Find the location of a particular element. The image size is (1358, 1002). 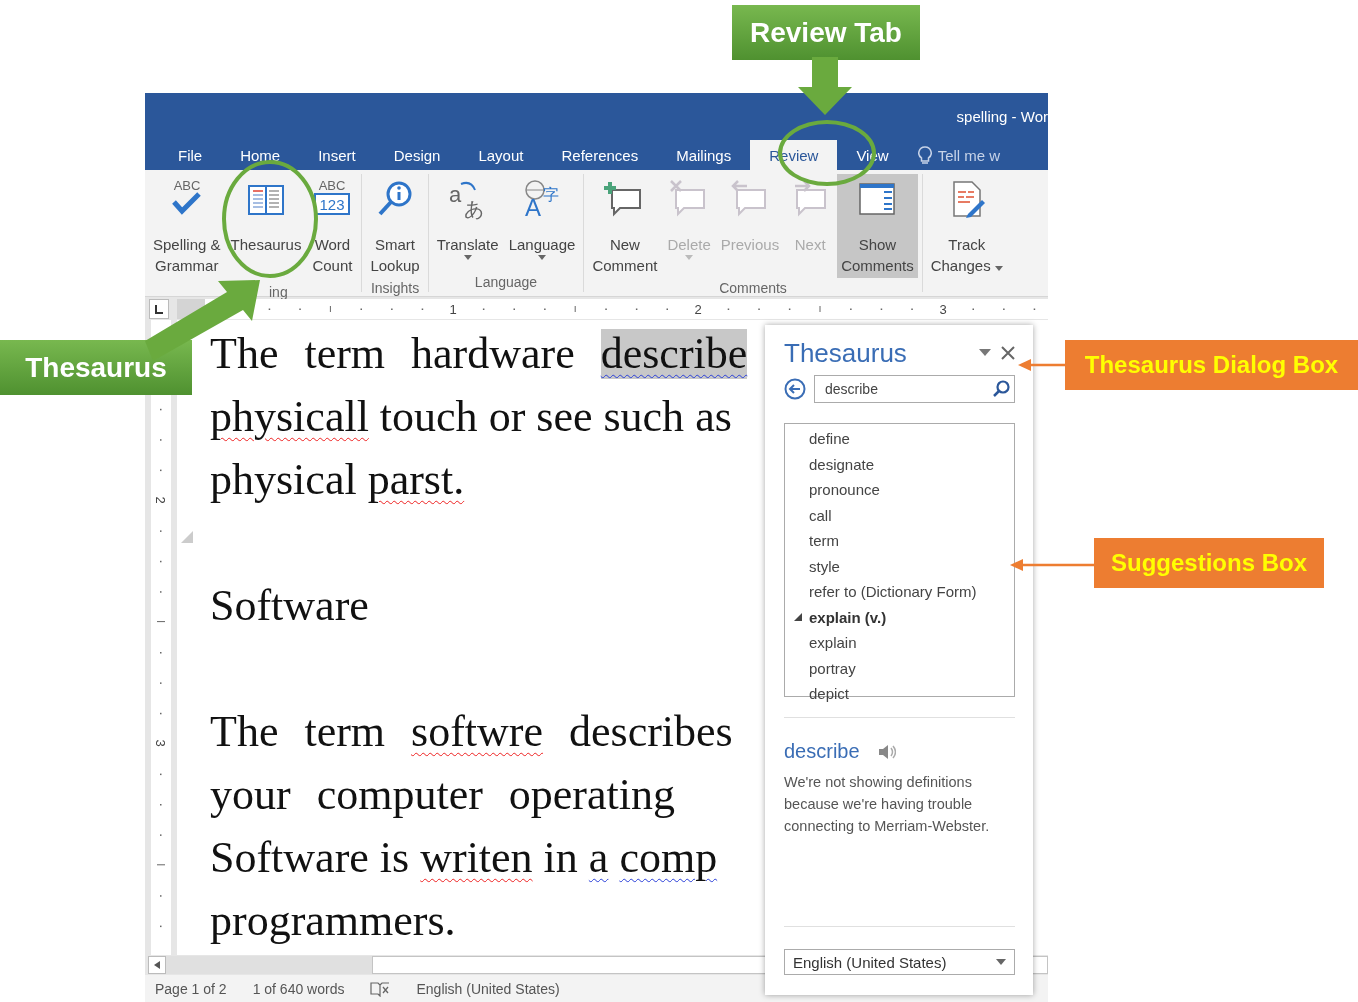

suggestion-item: designate is located at coordinates (899, 464).